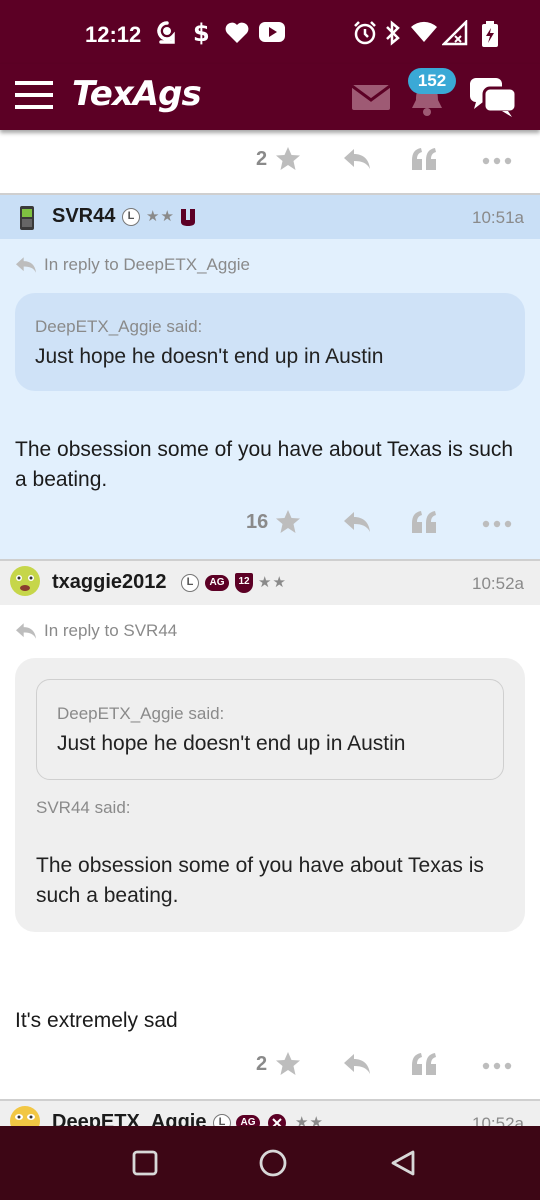 The image size is (540, 1200). I want to click on dollar-icon: $, so click(201, 33).